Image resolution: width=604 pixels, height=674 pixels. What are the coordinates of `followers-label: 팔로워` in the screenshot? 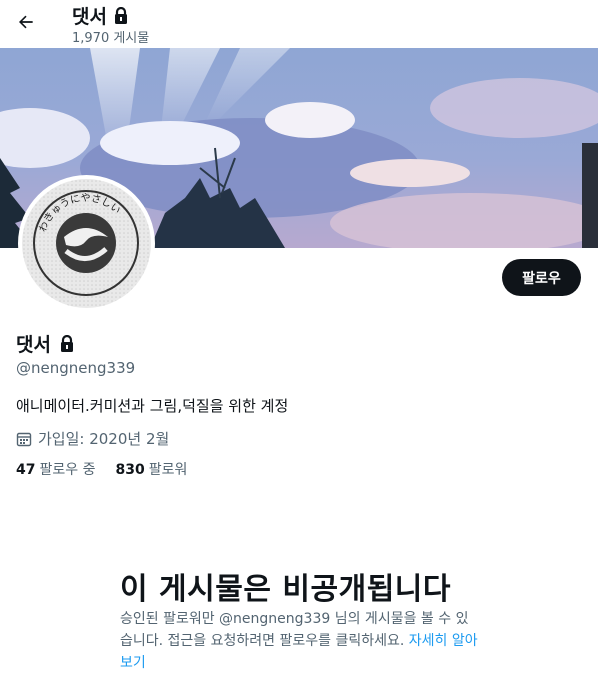 It's located at (168, 470).